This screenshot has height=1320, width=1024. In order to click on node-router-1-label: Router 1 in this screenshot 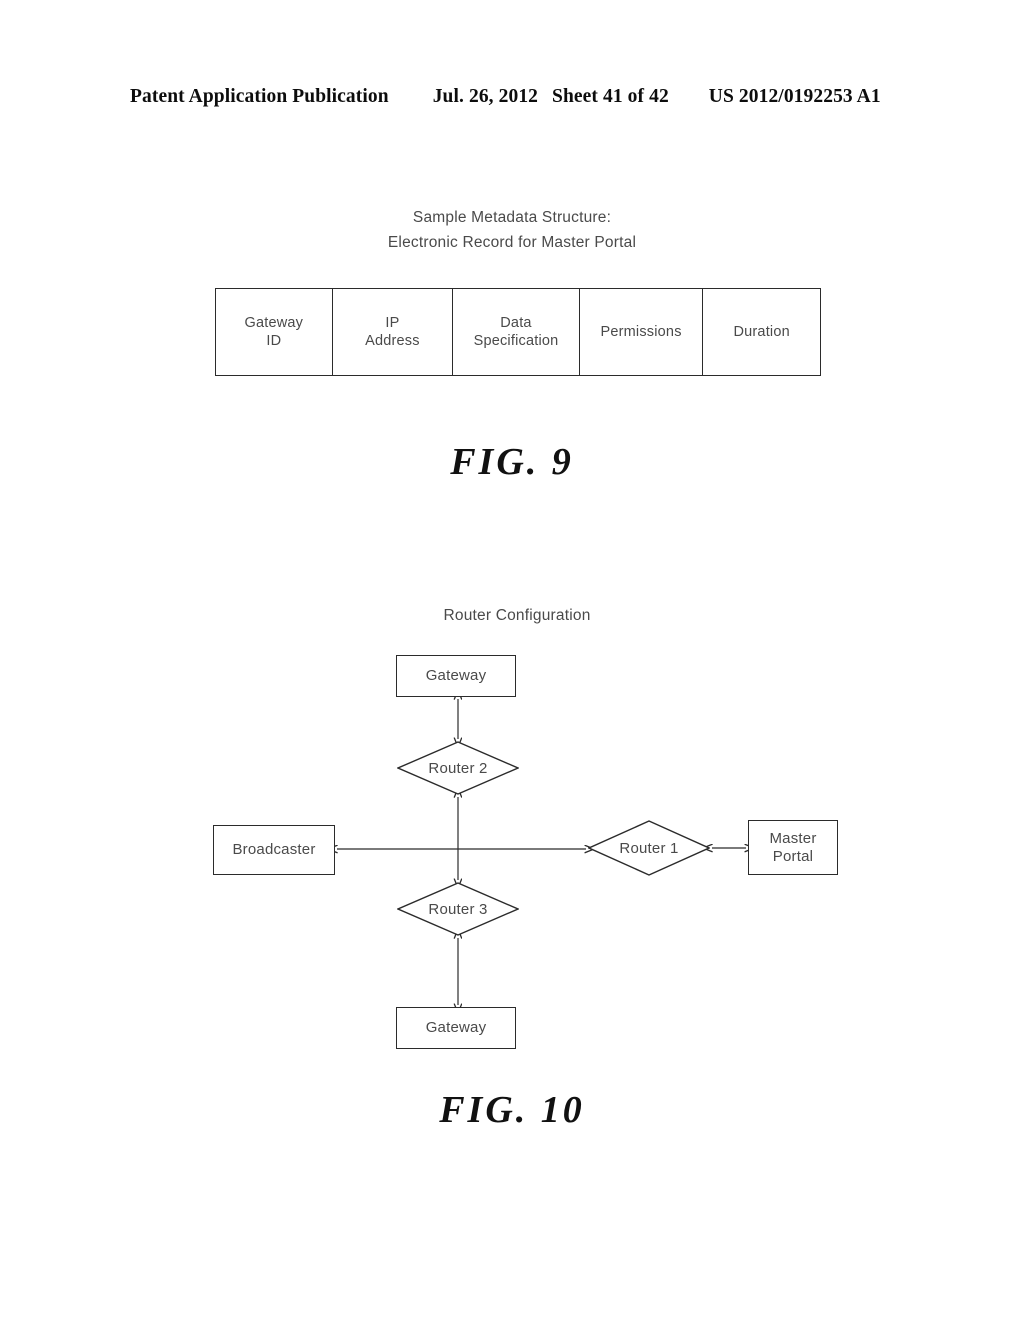, I will do `click(649, 848)`.